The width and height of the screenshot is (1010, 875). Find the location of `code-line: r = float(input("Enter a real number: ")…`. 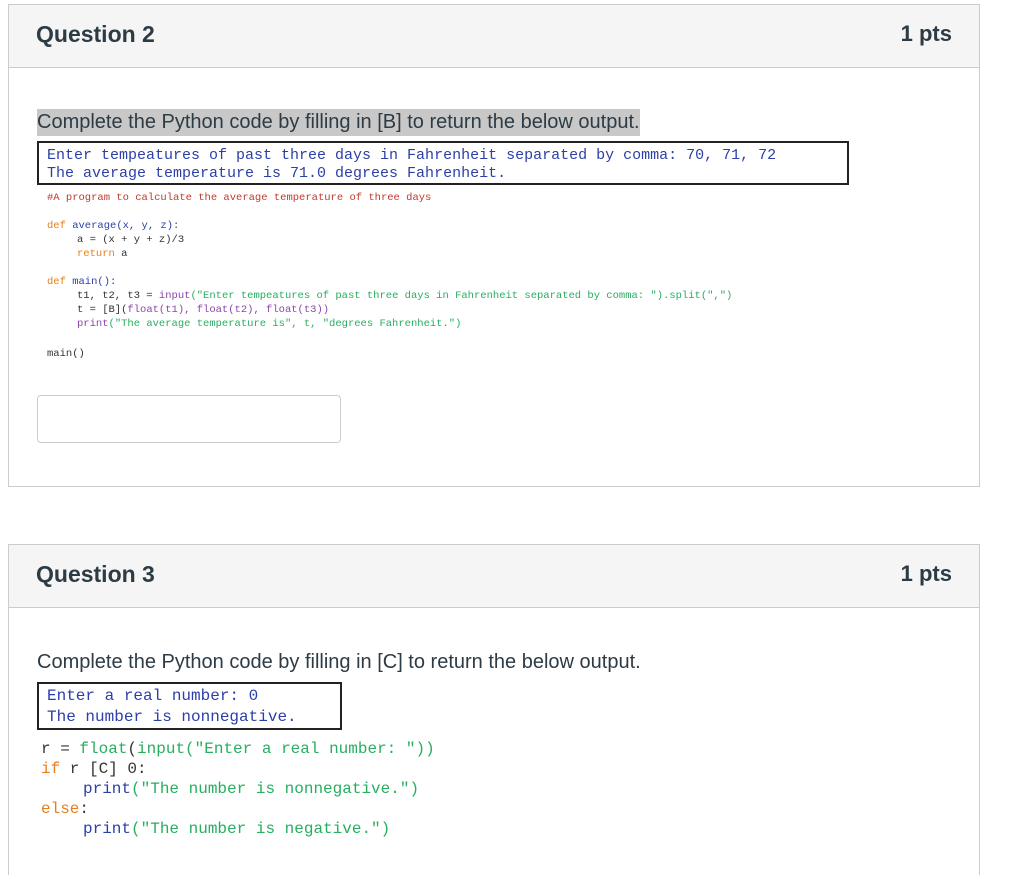

code-line: r = float(input("Enter a real number: ")… is located at coordinates (238, 749).